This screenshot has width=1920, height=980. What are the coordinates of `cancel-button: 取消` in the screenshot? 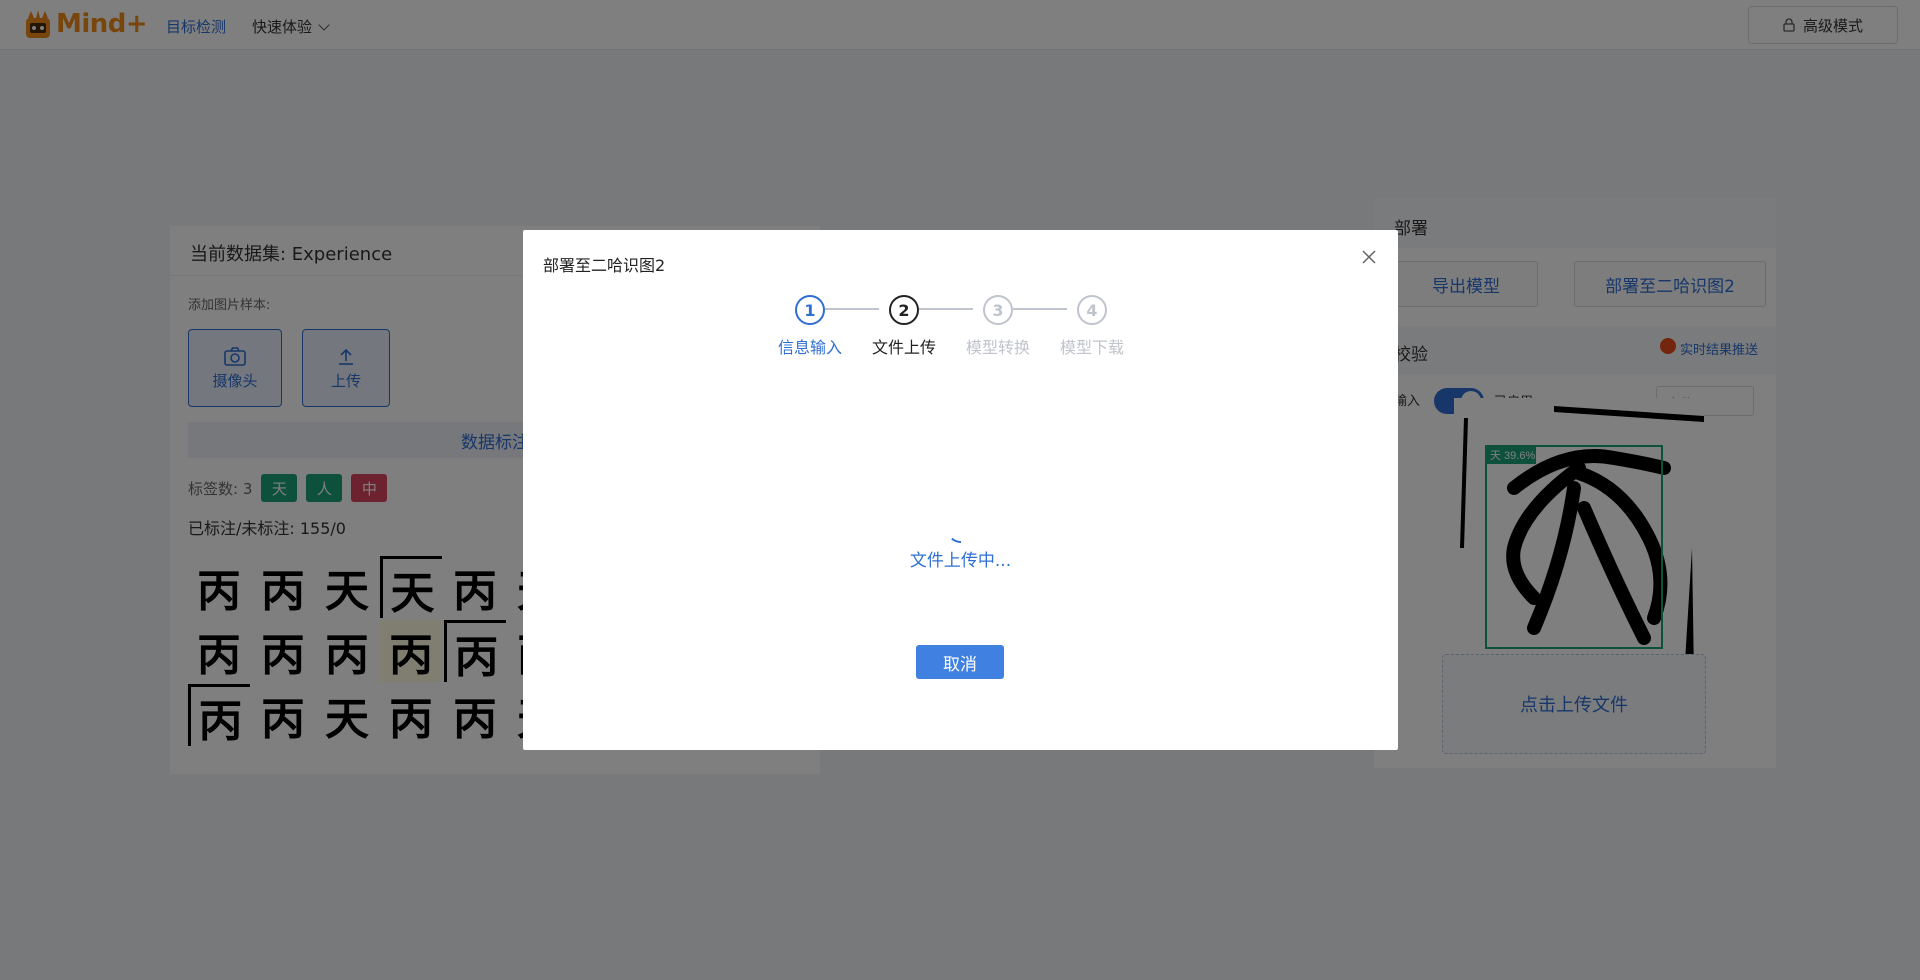 It's located at (960, 662).